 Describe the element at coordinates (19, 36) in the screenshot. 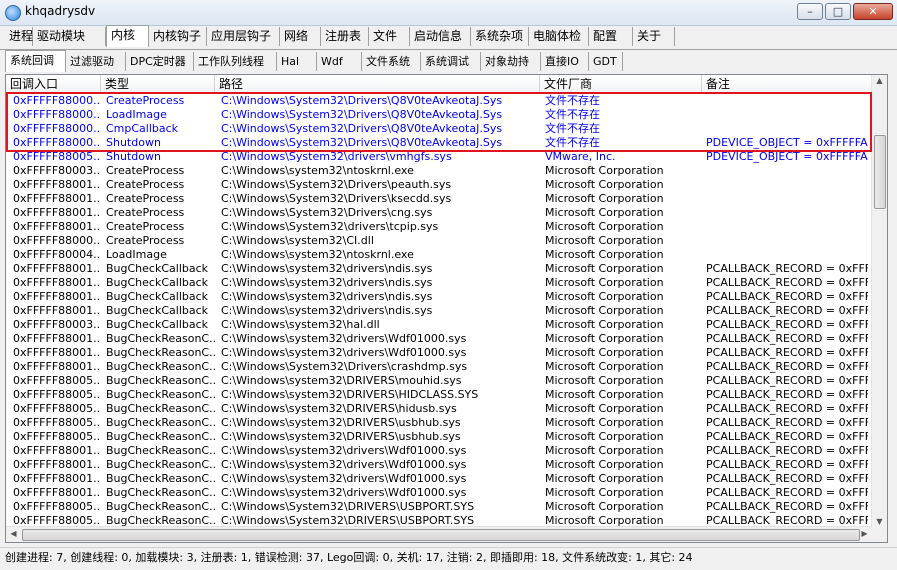

I see `main-tab: 进程` at that location.